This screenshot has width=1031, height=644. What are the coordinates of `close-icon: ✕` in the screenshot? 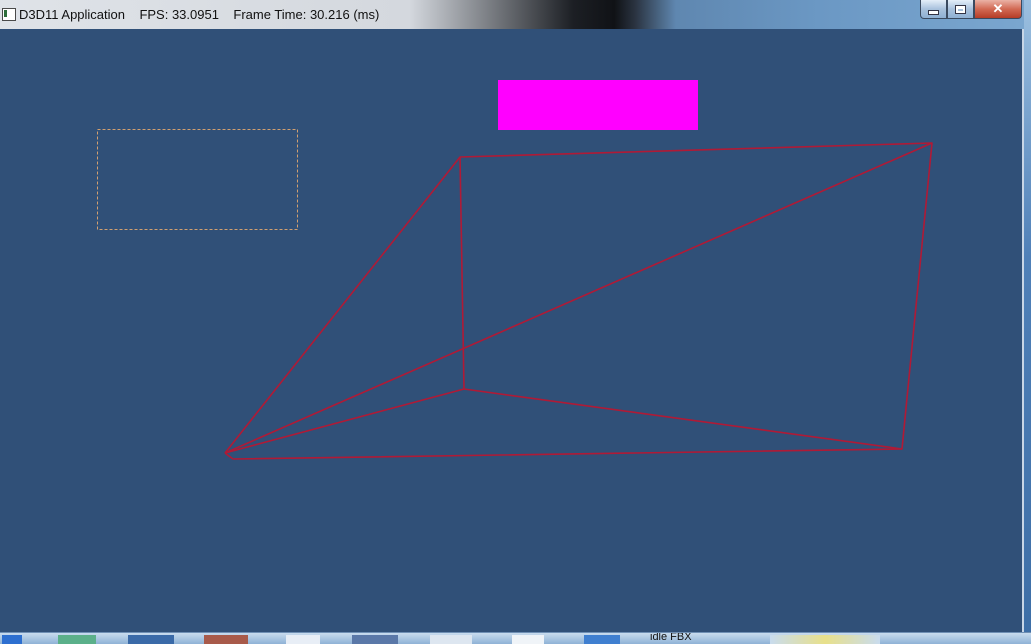 It's located at (998, 8).